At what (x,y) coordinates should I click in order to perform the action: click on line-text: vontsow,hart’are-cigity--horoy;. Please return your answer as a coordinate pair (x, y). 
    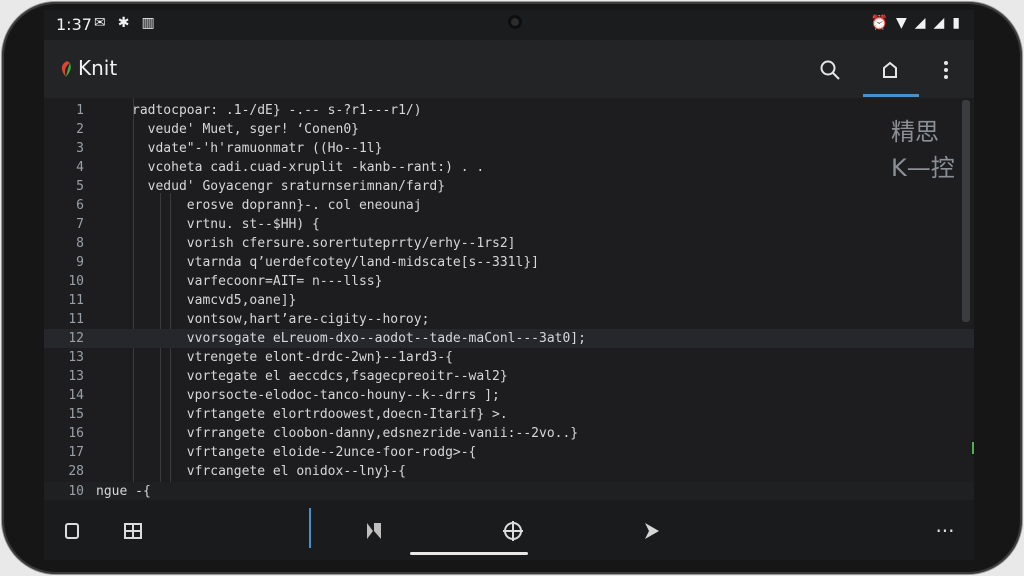
    Looking at the image, I should click on (281, 319).